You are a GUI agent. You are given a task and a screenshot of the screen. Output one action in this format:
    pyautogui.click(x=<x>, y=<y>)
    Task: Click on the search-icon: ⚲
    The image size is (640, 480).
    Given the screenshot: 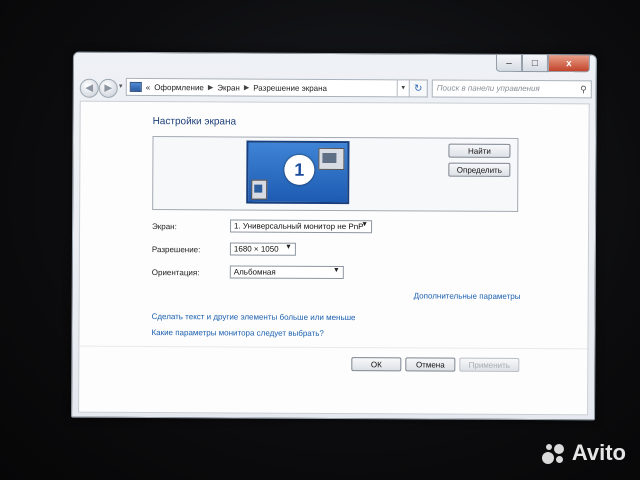 What is the action you would take?
    pyautogui.click(x=583, y=89)
    